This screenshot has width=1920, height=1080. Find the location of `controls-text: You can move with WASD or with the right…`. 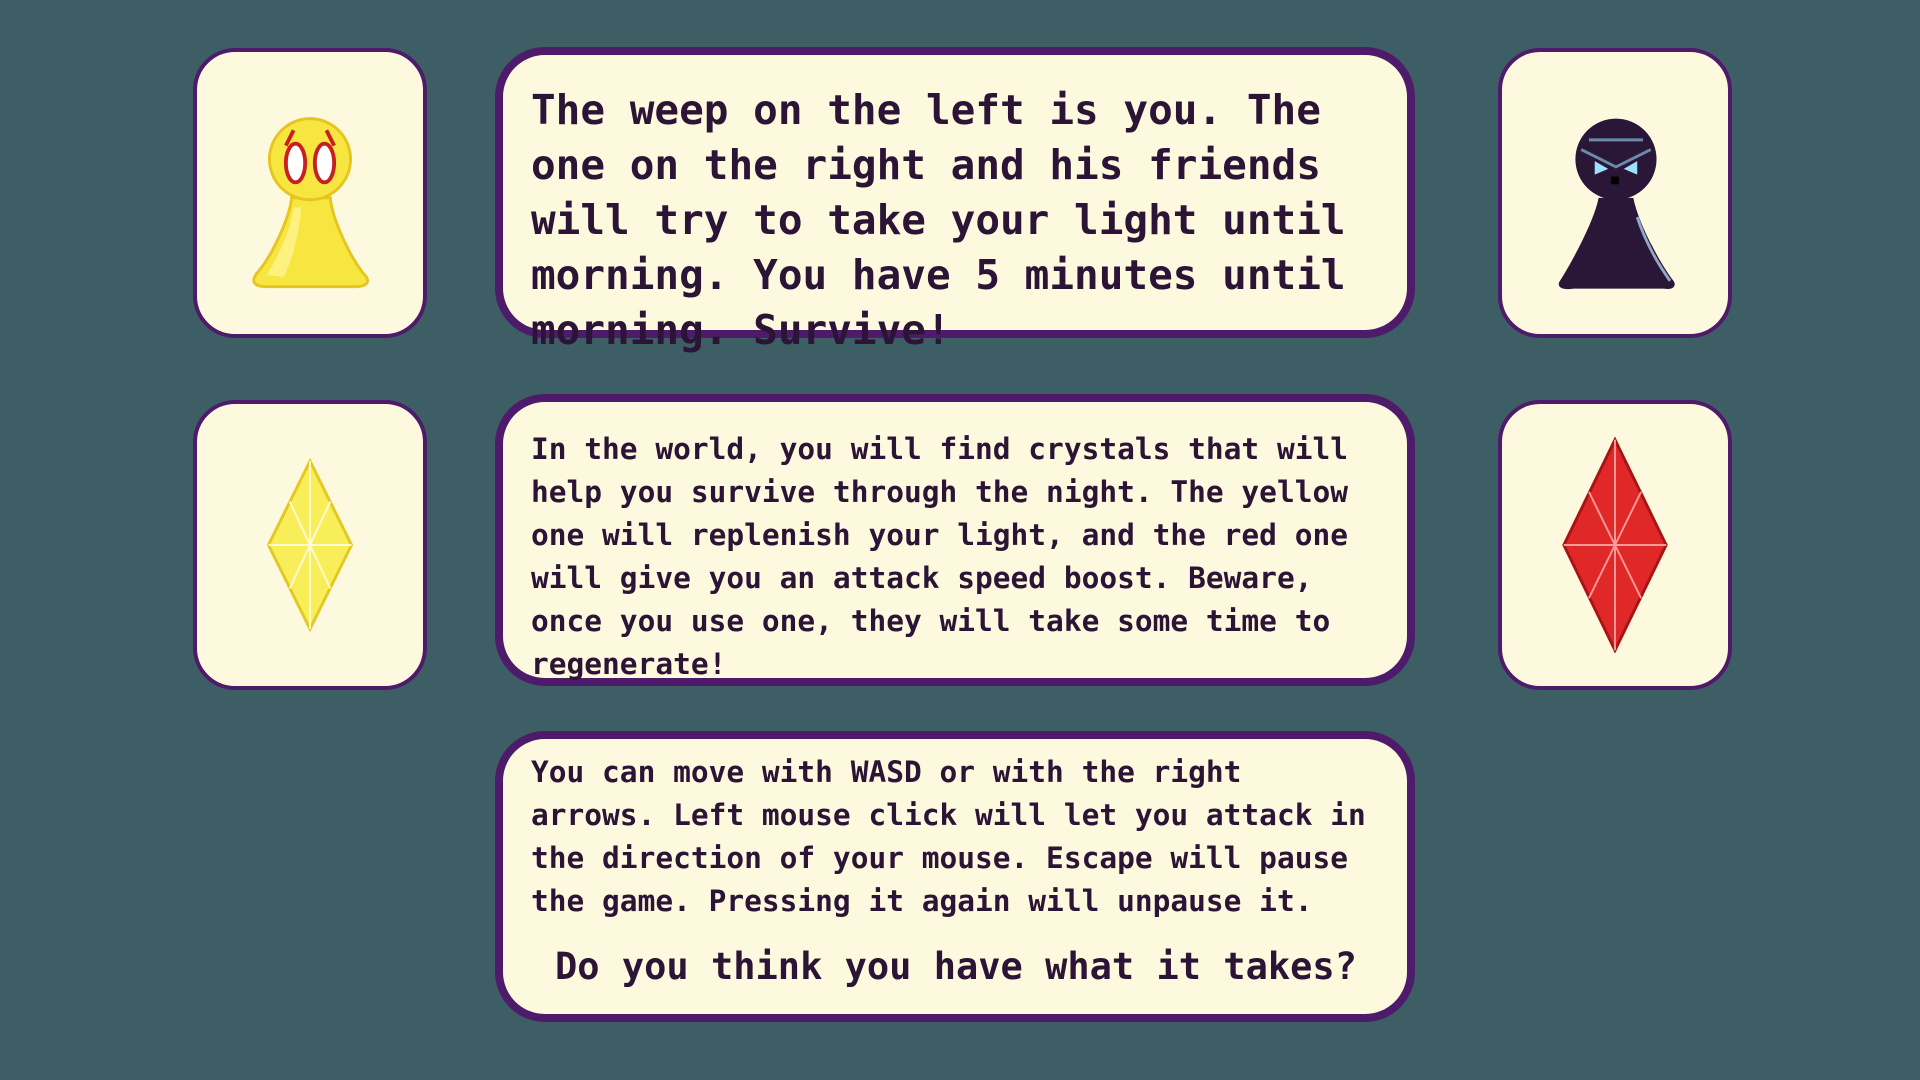

controls-text: You can move with WASD or with the right… is located at coordinates (948, 836).